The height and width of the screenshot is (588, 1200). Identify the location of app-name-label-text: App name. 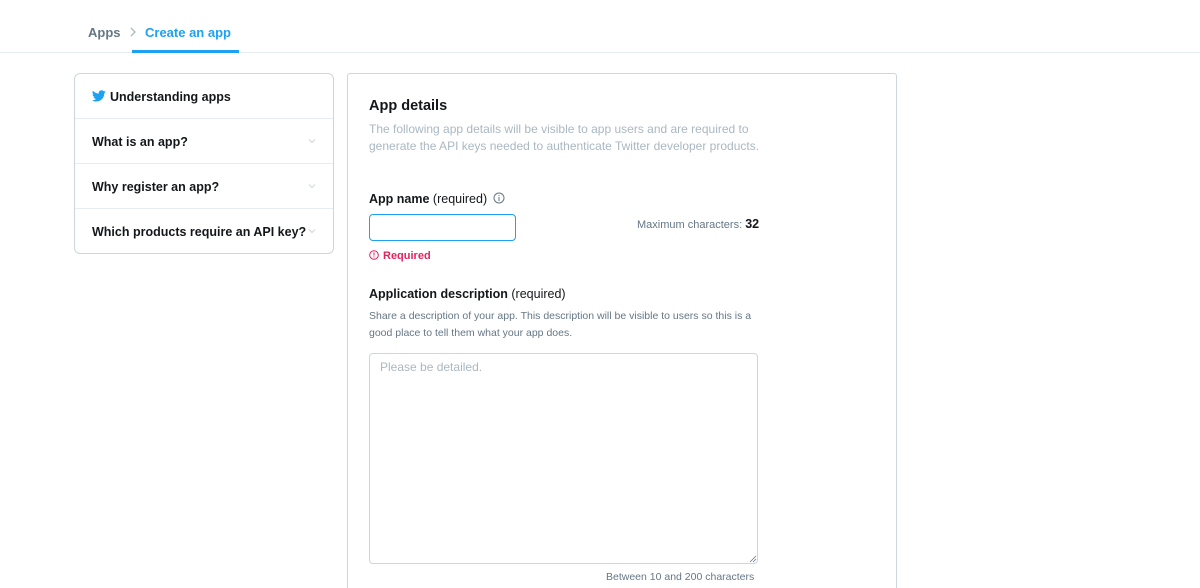
(399, 199).